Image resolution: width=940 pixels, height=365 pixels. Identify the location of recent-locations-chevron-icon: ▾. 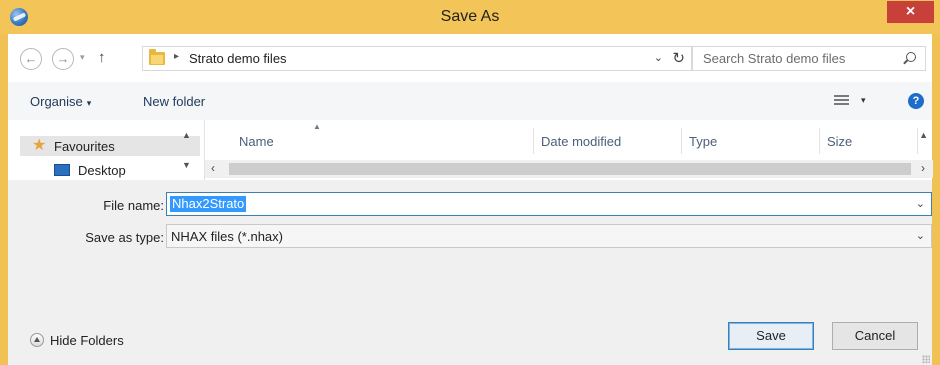
(82, 57).